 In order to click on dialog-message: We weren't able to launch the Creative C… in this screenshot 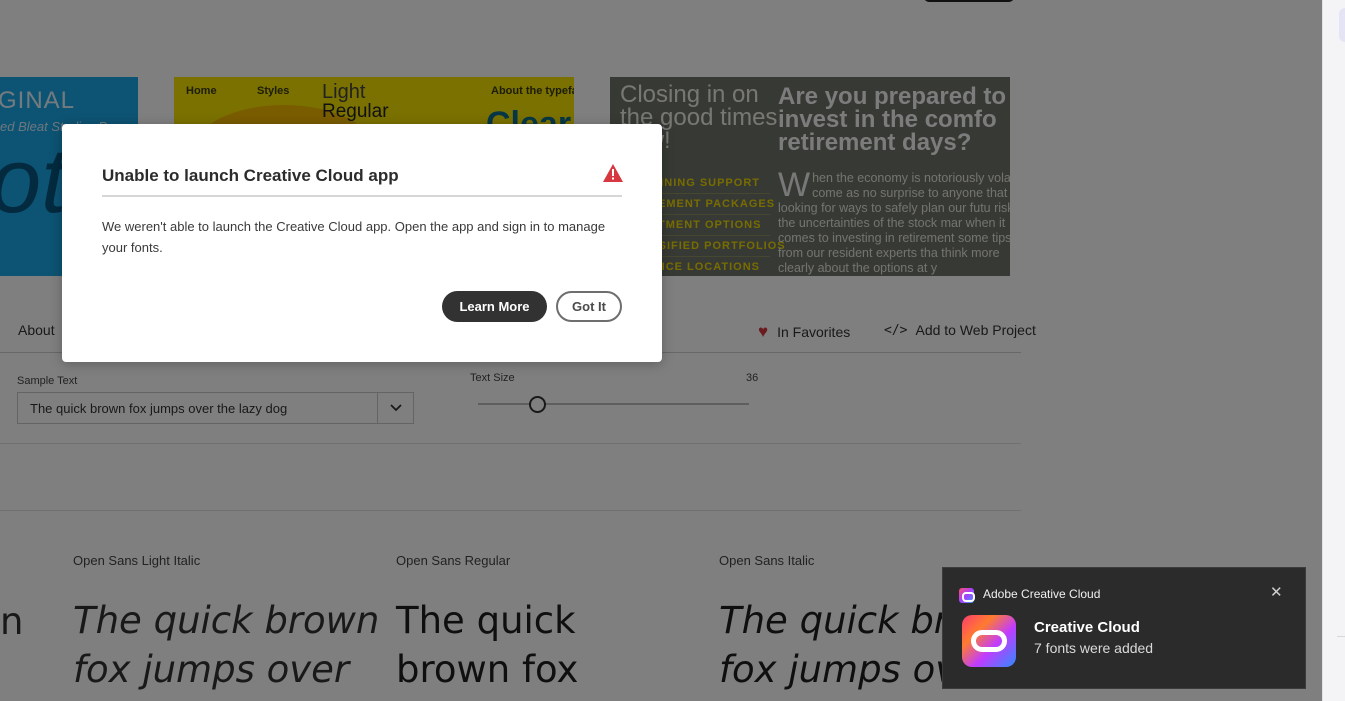, I will do `click(354, 237)`.